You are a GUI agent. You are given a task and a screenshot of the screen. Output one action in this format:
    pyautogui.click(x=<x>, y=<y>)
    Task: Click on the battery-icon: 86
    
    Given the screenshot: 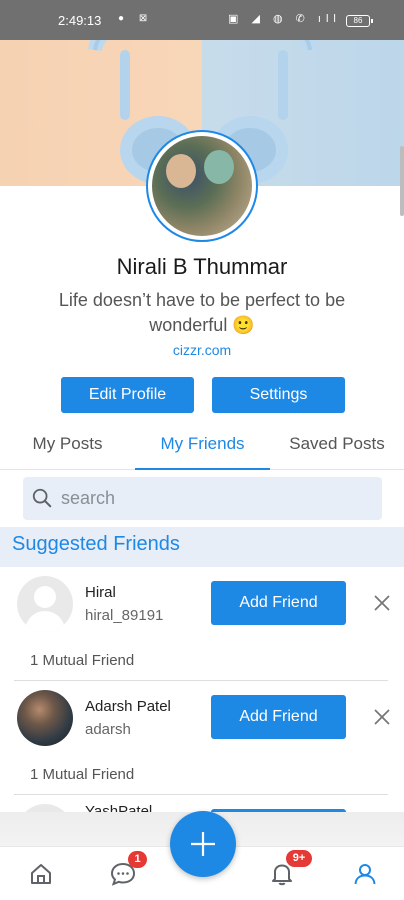 What is the action you would take?
    pyautogui.click(x=359, y=21)
    